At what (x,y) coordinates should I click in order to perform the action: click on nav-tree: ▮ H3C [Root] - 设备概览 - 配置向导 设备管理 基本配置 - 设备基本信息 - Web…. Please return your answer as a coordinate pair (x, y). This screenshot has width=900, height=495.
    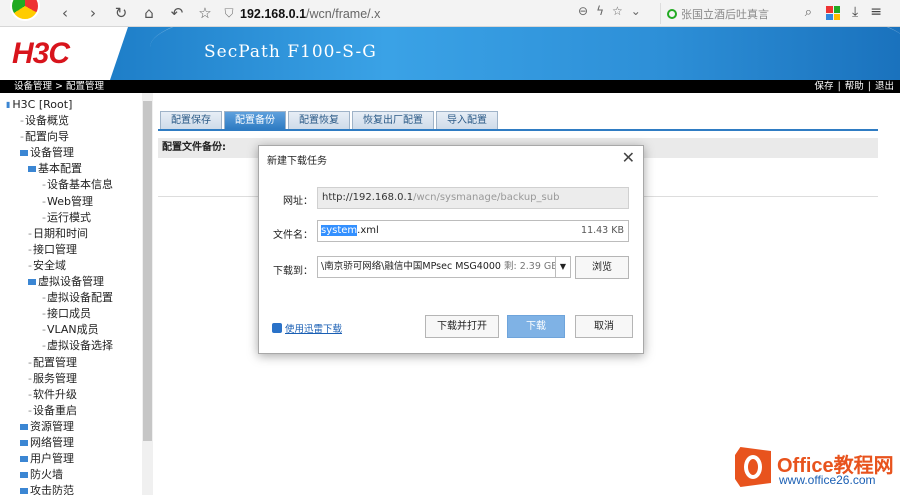
    Looking at the image, I should click on (59, 296).